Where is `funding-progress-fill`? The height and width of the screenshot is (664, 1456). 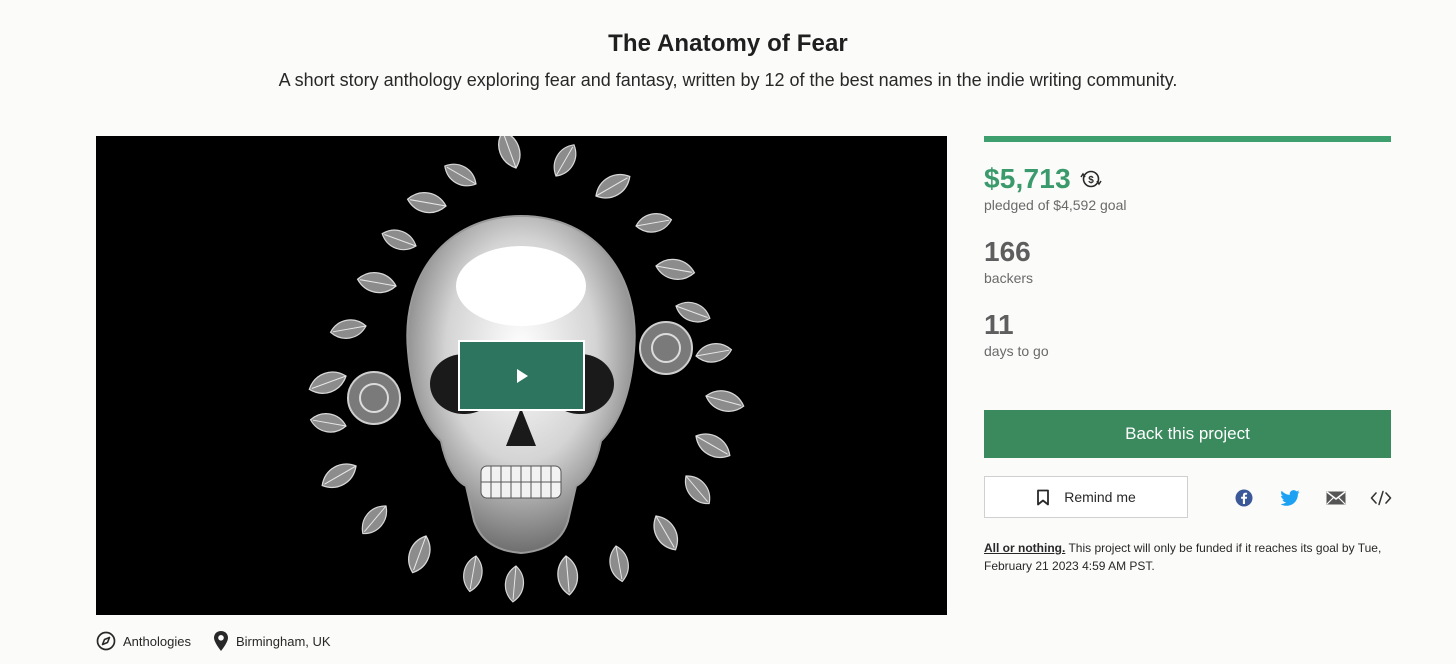
funding-progress-fill is located at coordinates (1187, 139).